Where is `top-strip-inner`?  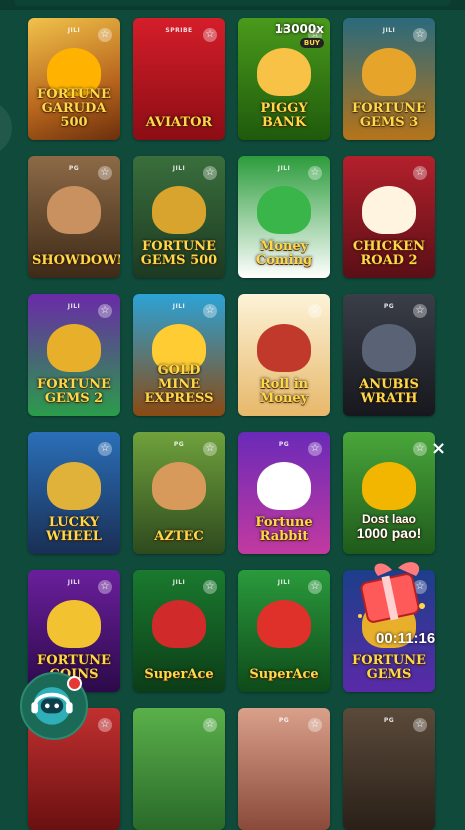 top-strip-inner is located at coordinates (232, 3).